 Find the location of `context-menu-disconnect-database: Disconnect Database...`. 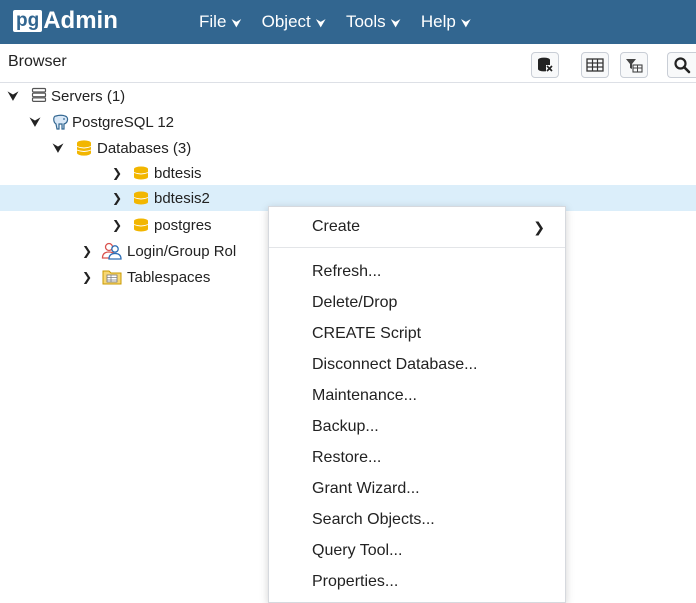

context-menu-disconnect-database: Disconnect Database... is located at coordinates (417, 365).